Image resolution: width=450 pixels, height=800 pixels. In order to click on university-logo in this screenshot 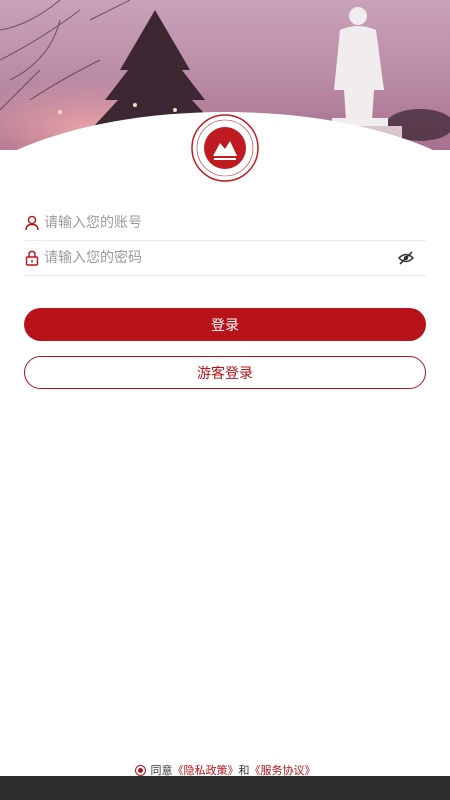, I will do `click(225, 148)`.